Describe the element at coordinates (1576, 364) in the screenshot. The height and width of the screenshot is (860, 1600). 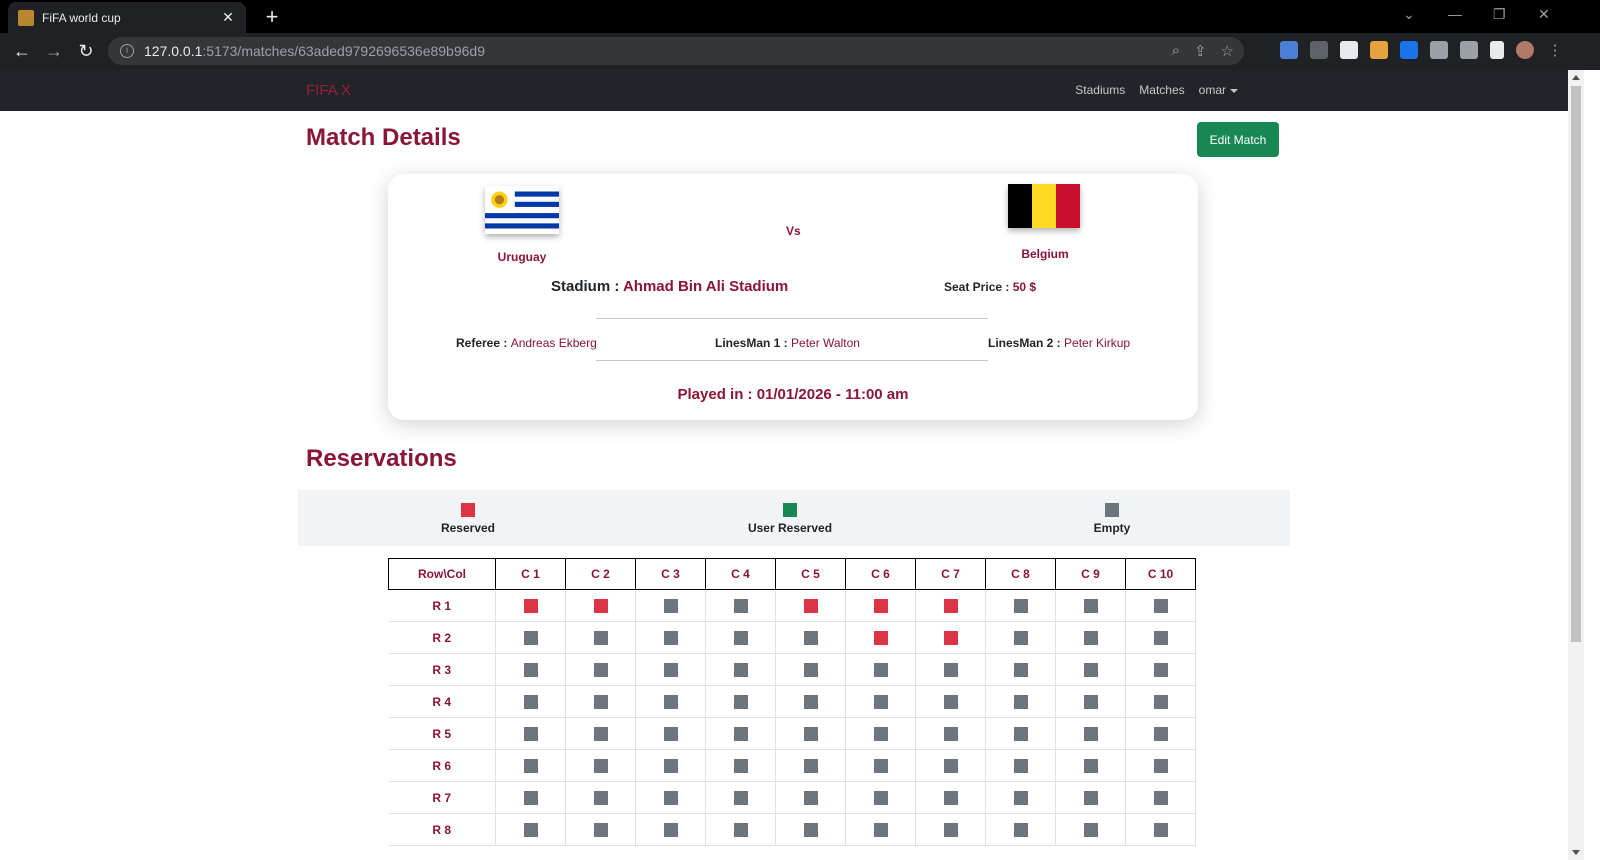
I see `scrollbar-thumb` at that location.